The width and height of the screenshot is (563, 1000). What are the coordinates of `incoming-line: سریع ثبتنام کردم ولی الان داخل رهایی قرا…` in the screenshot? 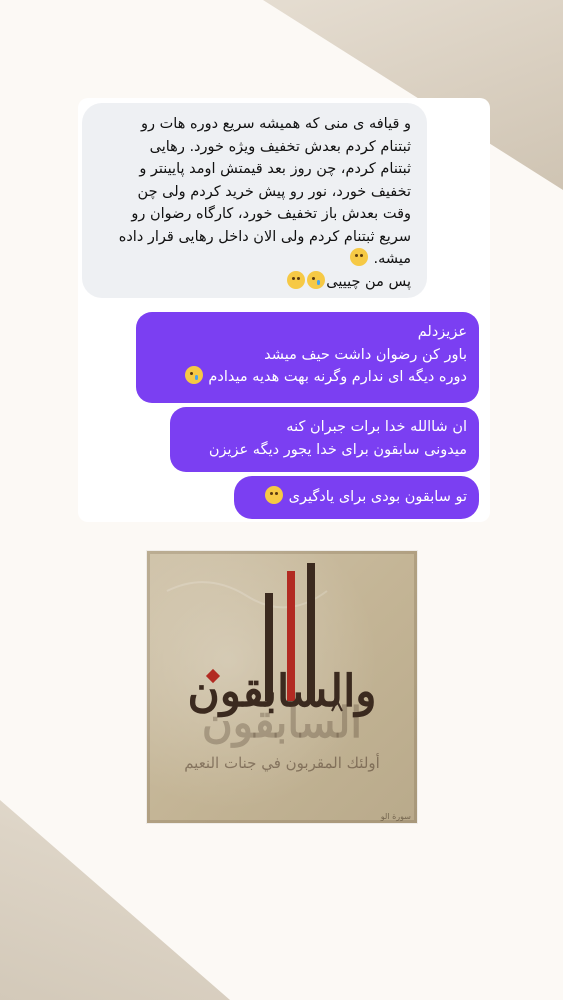 It's located at (264, 236).